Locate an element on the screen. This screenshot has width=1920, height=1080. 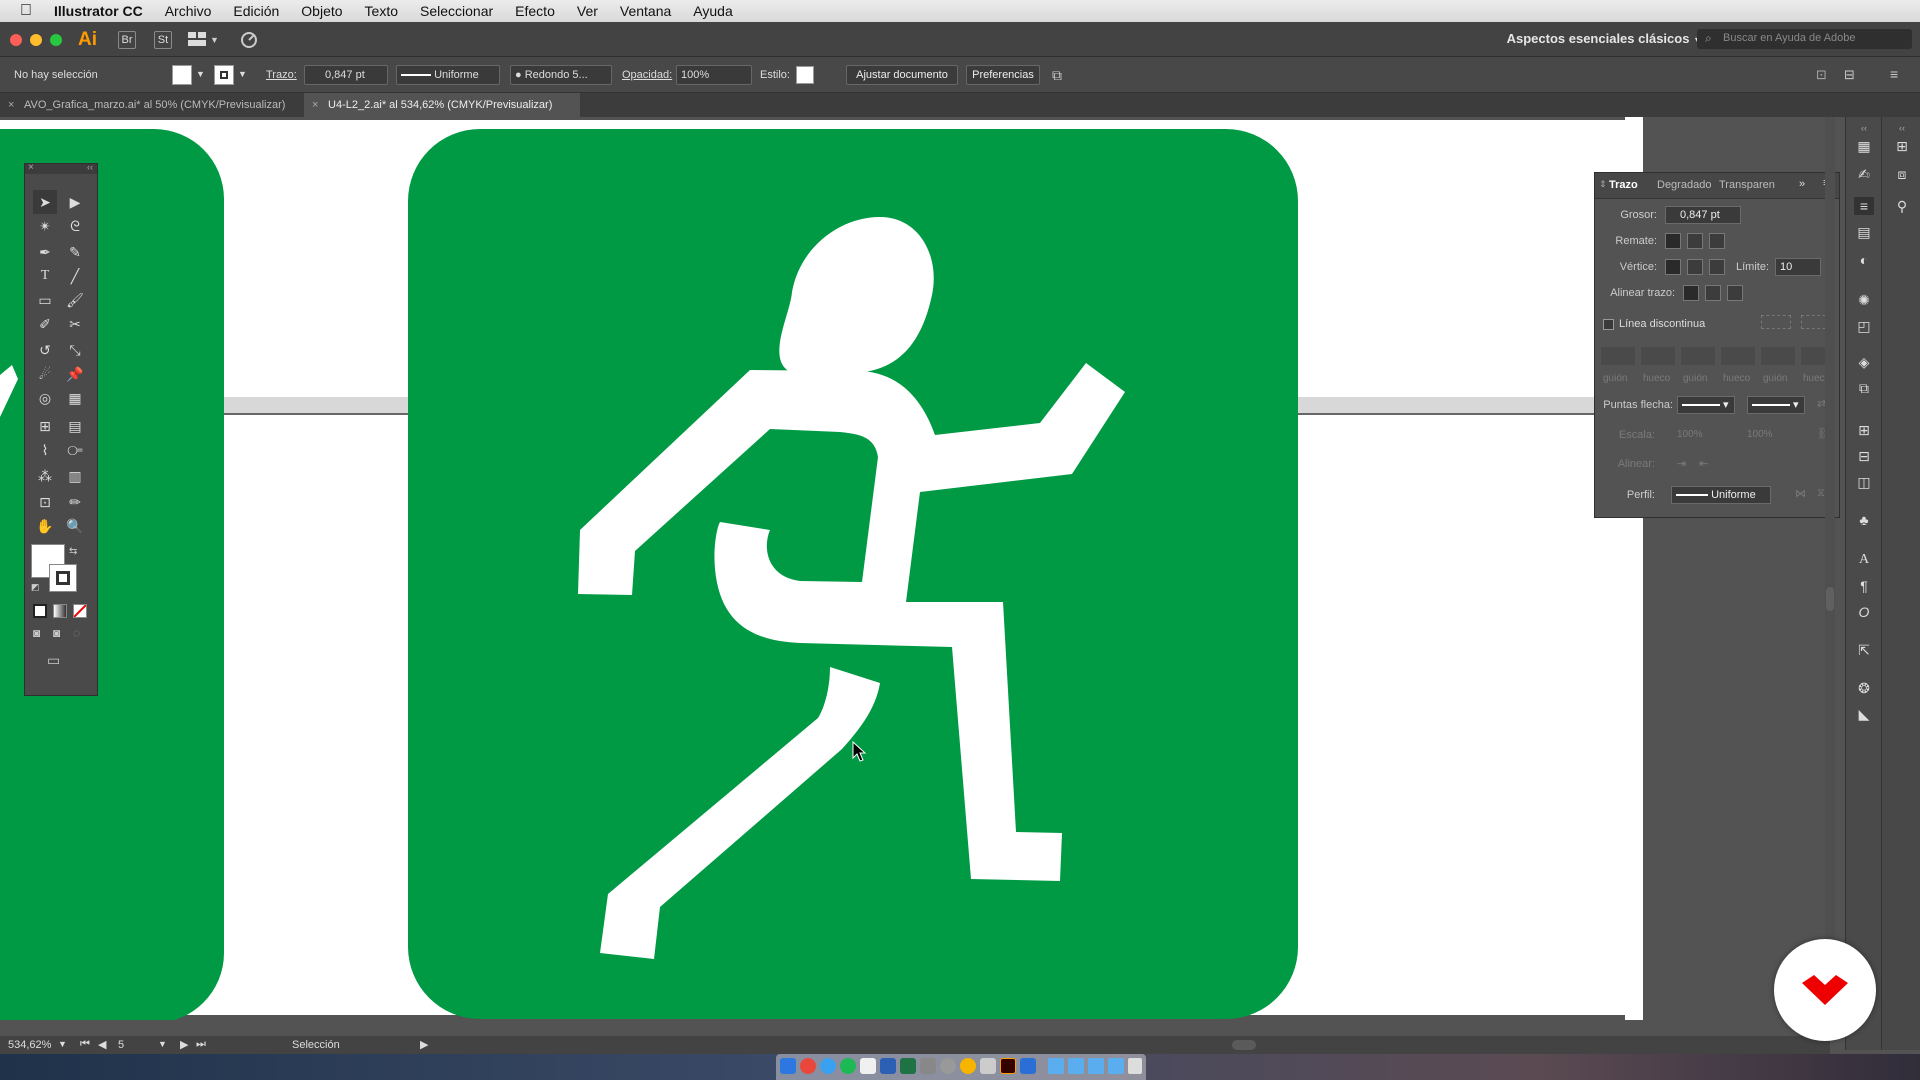
pen-tool-icon: ✒ is located at coordinates (45, 252).